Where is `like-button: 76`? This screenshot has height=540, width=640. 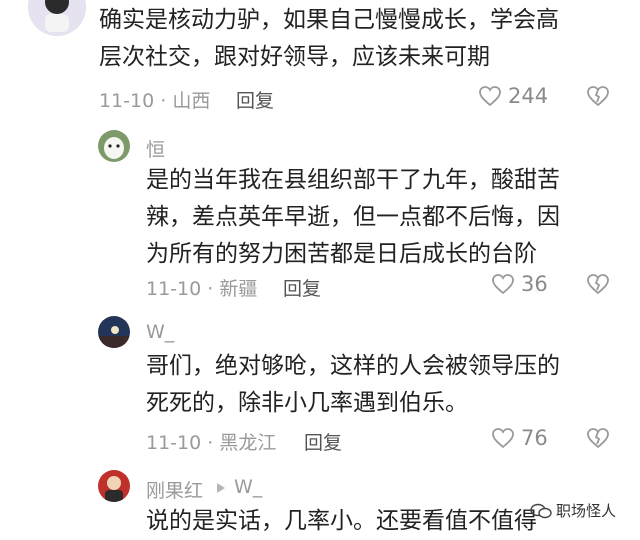 like-button: 76 is located at coordinates (519, 438).